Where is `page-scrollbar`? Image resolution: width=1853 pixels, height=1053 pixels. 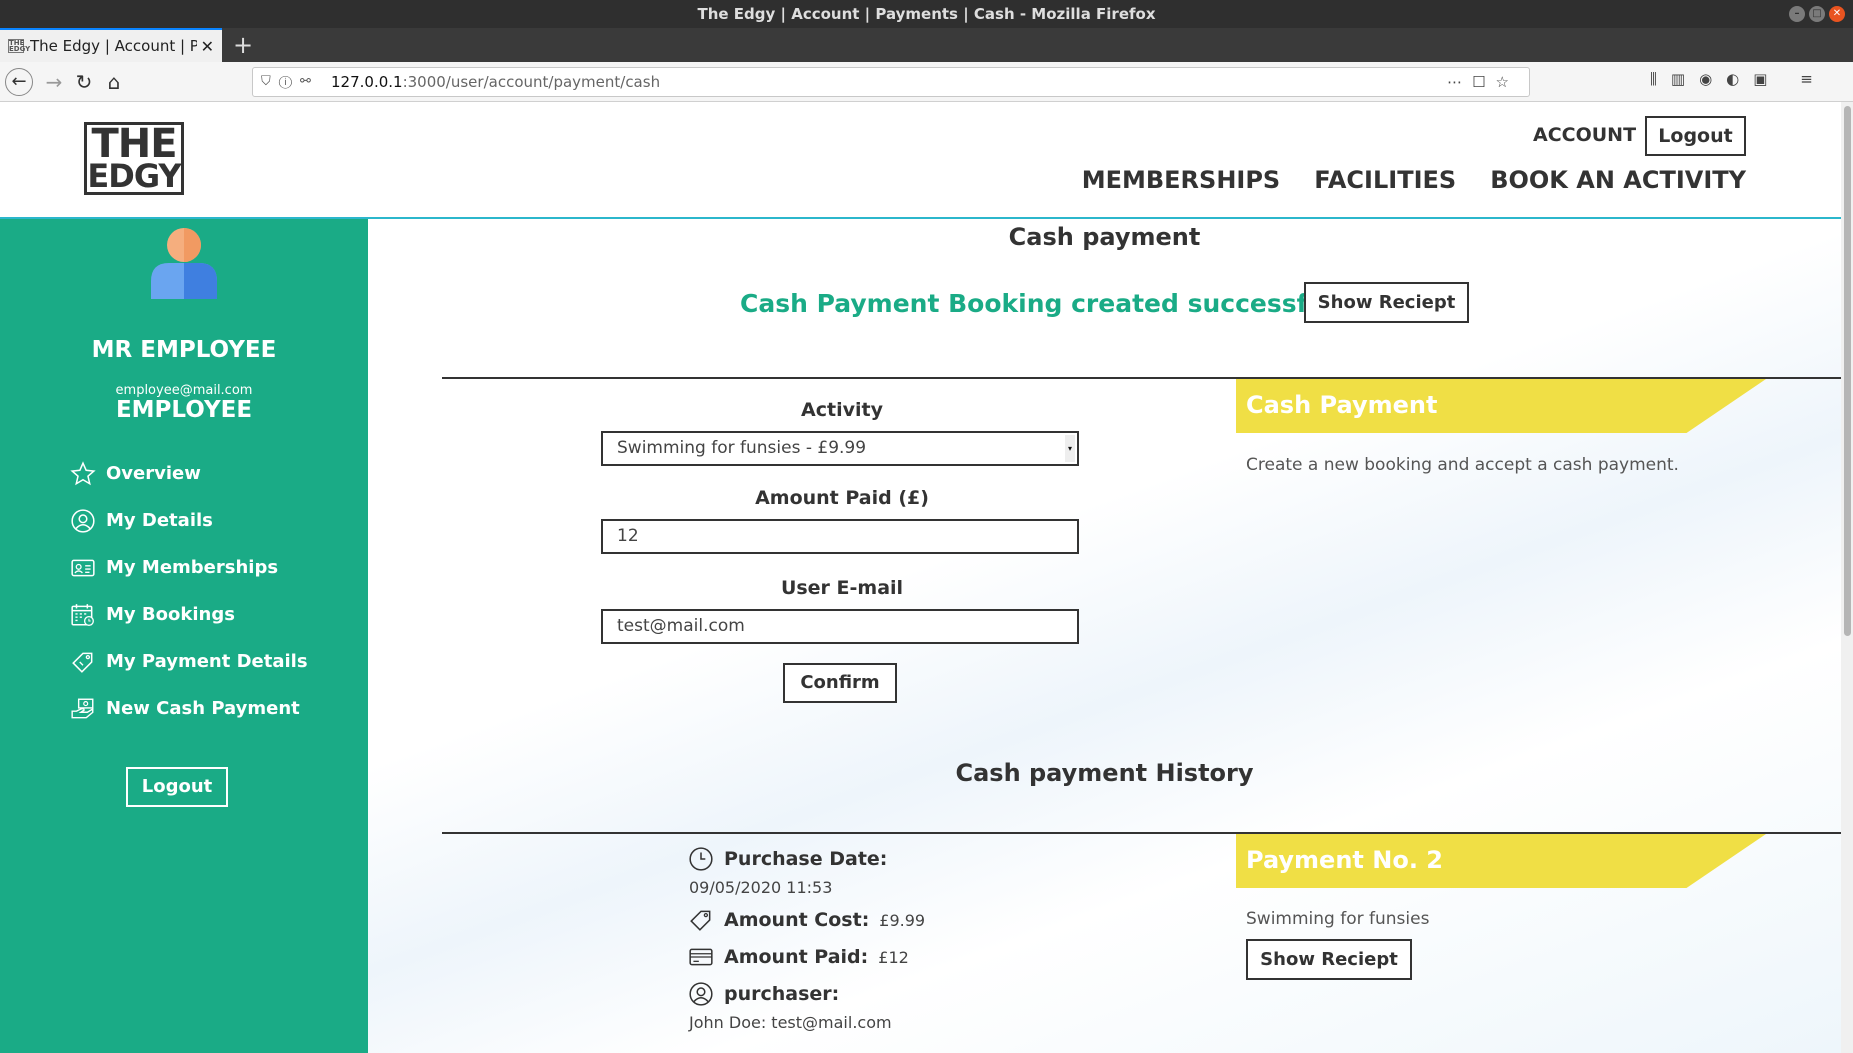 page-scrollbar is located at coordinates (1847, 577).